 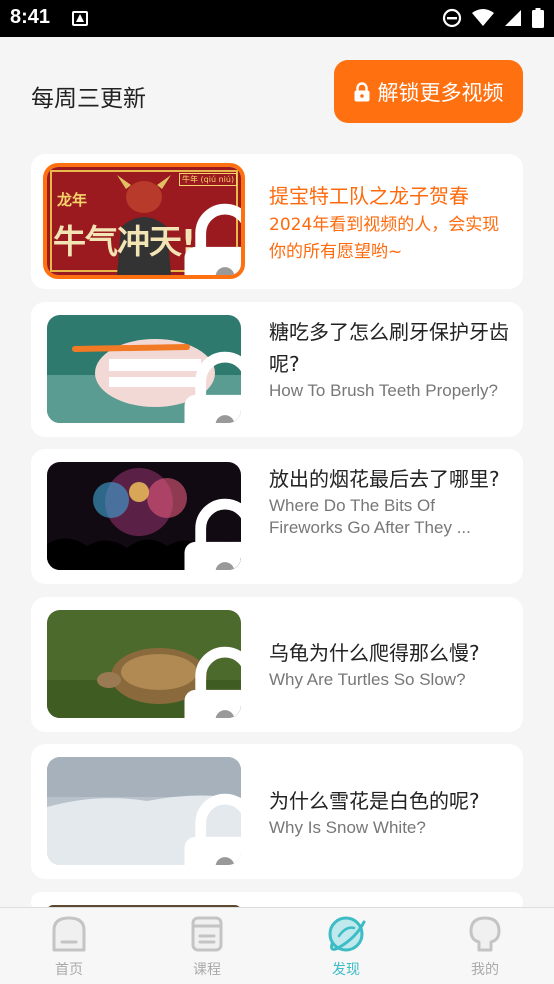 I want to click on nav-item-profile: 我的, so click(x=485, y=946).